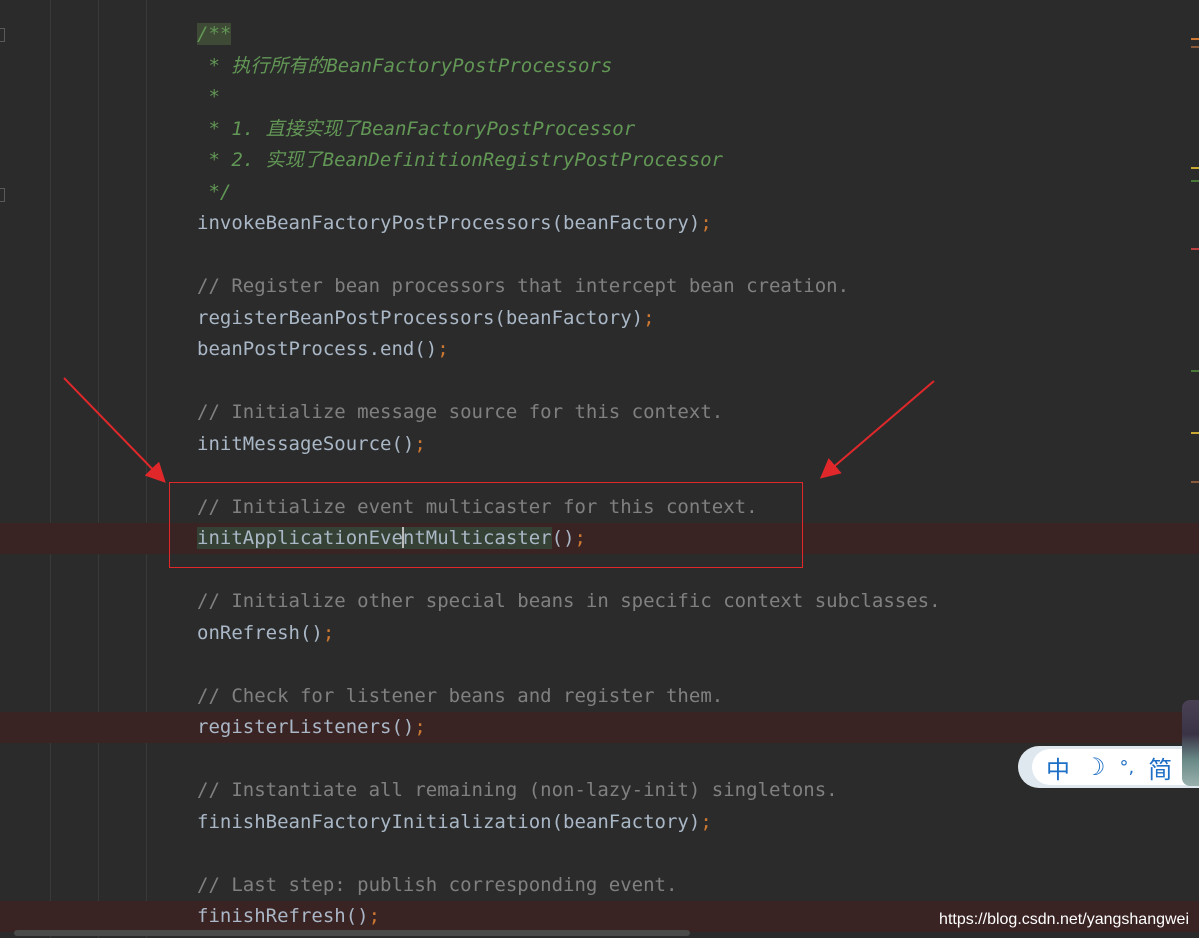  What do you see at coordinates (877, 429) in the screenshot?
I see `right-arrow-icon` at bounding box center [877, 429].